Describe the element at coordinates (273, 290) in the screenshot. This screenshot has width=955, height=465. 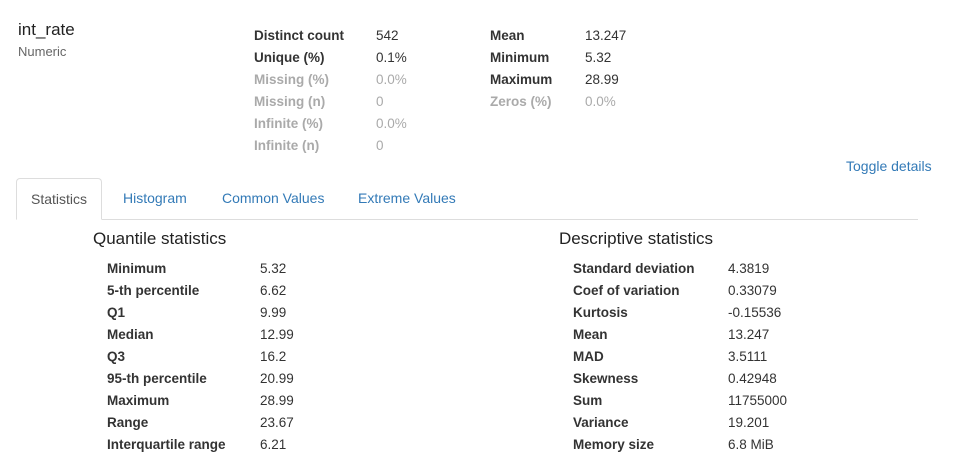
I see `stat-value: 6.62` at that location.